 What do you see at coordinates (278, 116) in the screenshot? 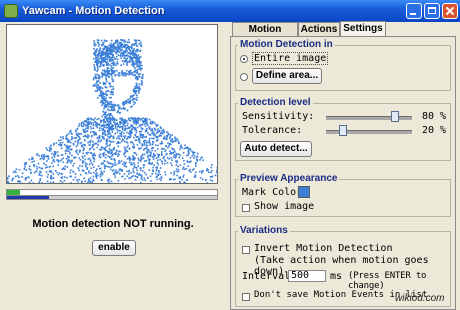
I see `sensitivity-label: Sensitivity:` at bounding box center [278, 116].